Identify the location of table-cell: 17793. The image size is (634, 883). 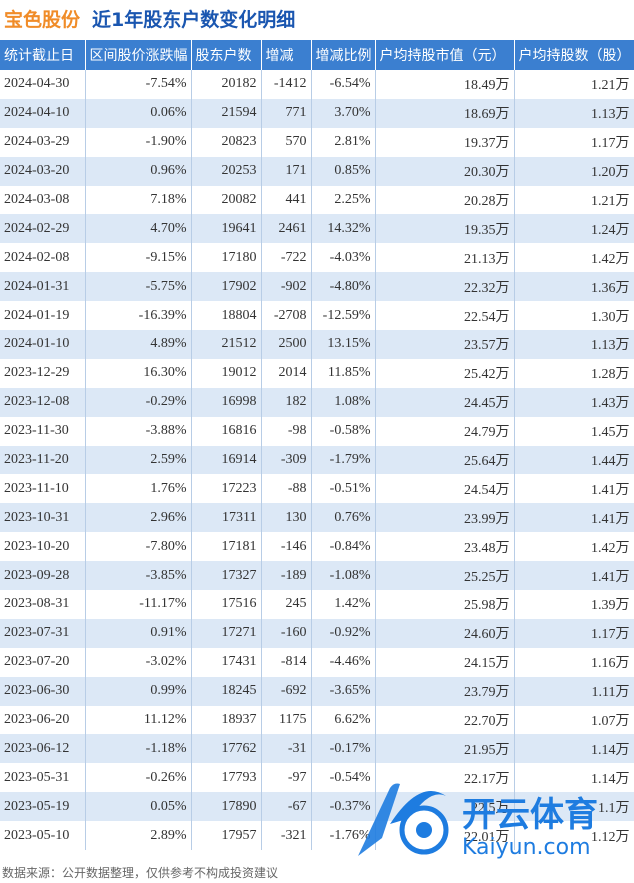
(226, 778).